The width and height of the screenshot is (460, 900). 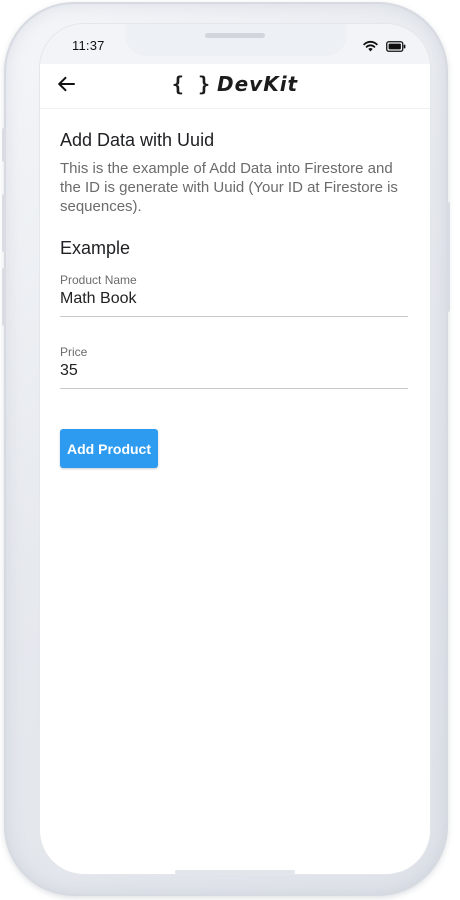 I want to click on side-button-mute, so click(x=4, y=145).